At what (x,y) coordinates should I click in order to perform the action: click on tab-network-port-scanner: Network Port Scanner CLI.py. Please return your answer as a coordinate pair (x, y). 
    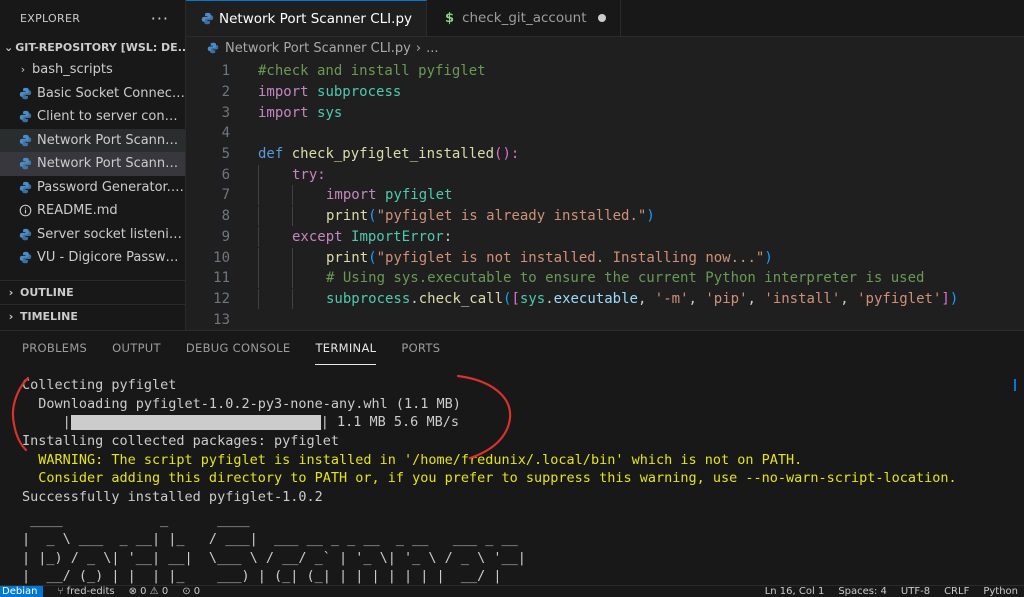
    Looking at the image, I should click on (307, 18).